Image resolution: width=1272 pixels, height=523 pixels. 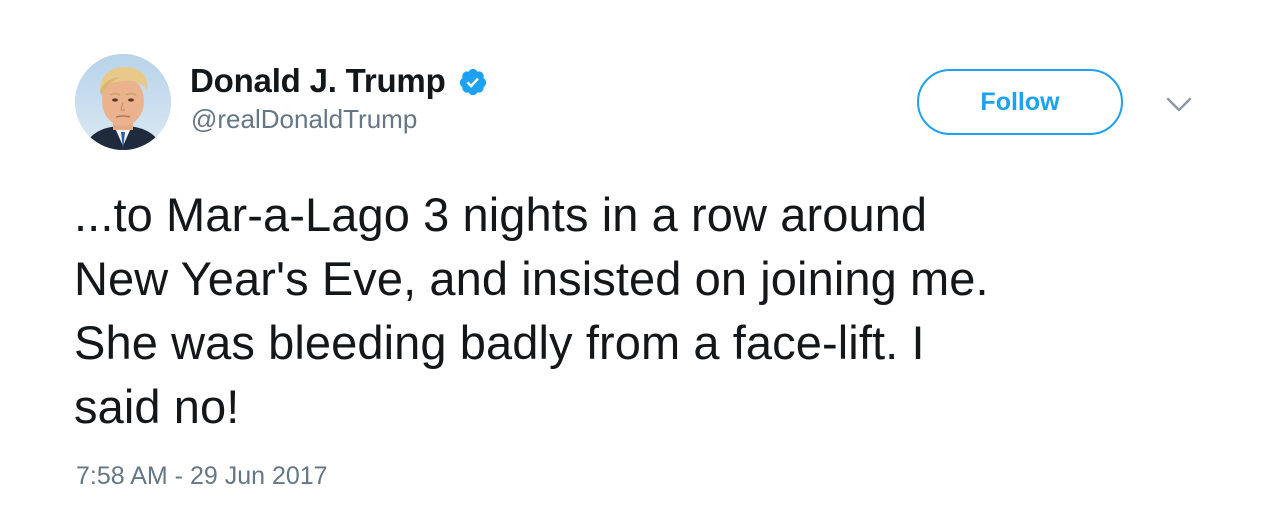 I want to click on tweet-timestamp: 7:58 AM - 29 Jun 2017, so click(x=202, y=476).